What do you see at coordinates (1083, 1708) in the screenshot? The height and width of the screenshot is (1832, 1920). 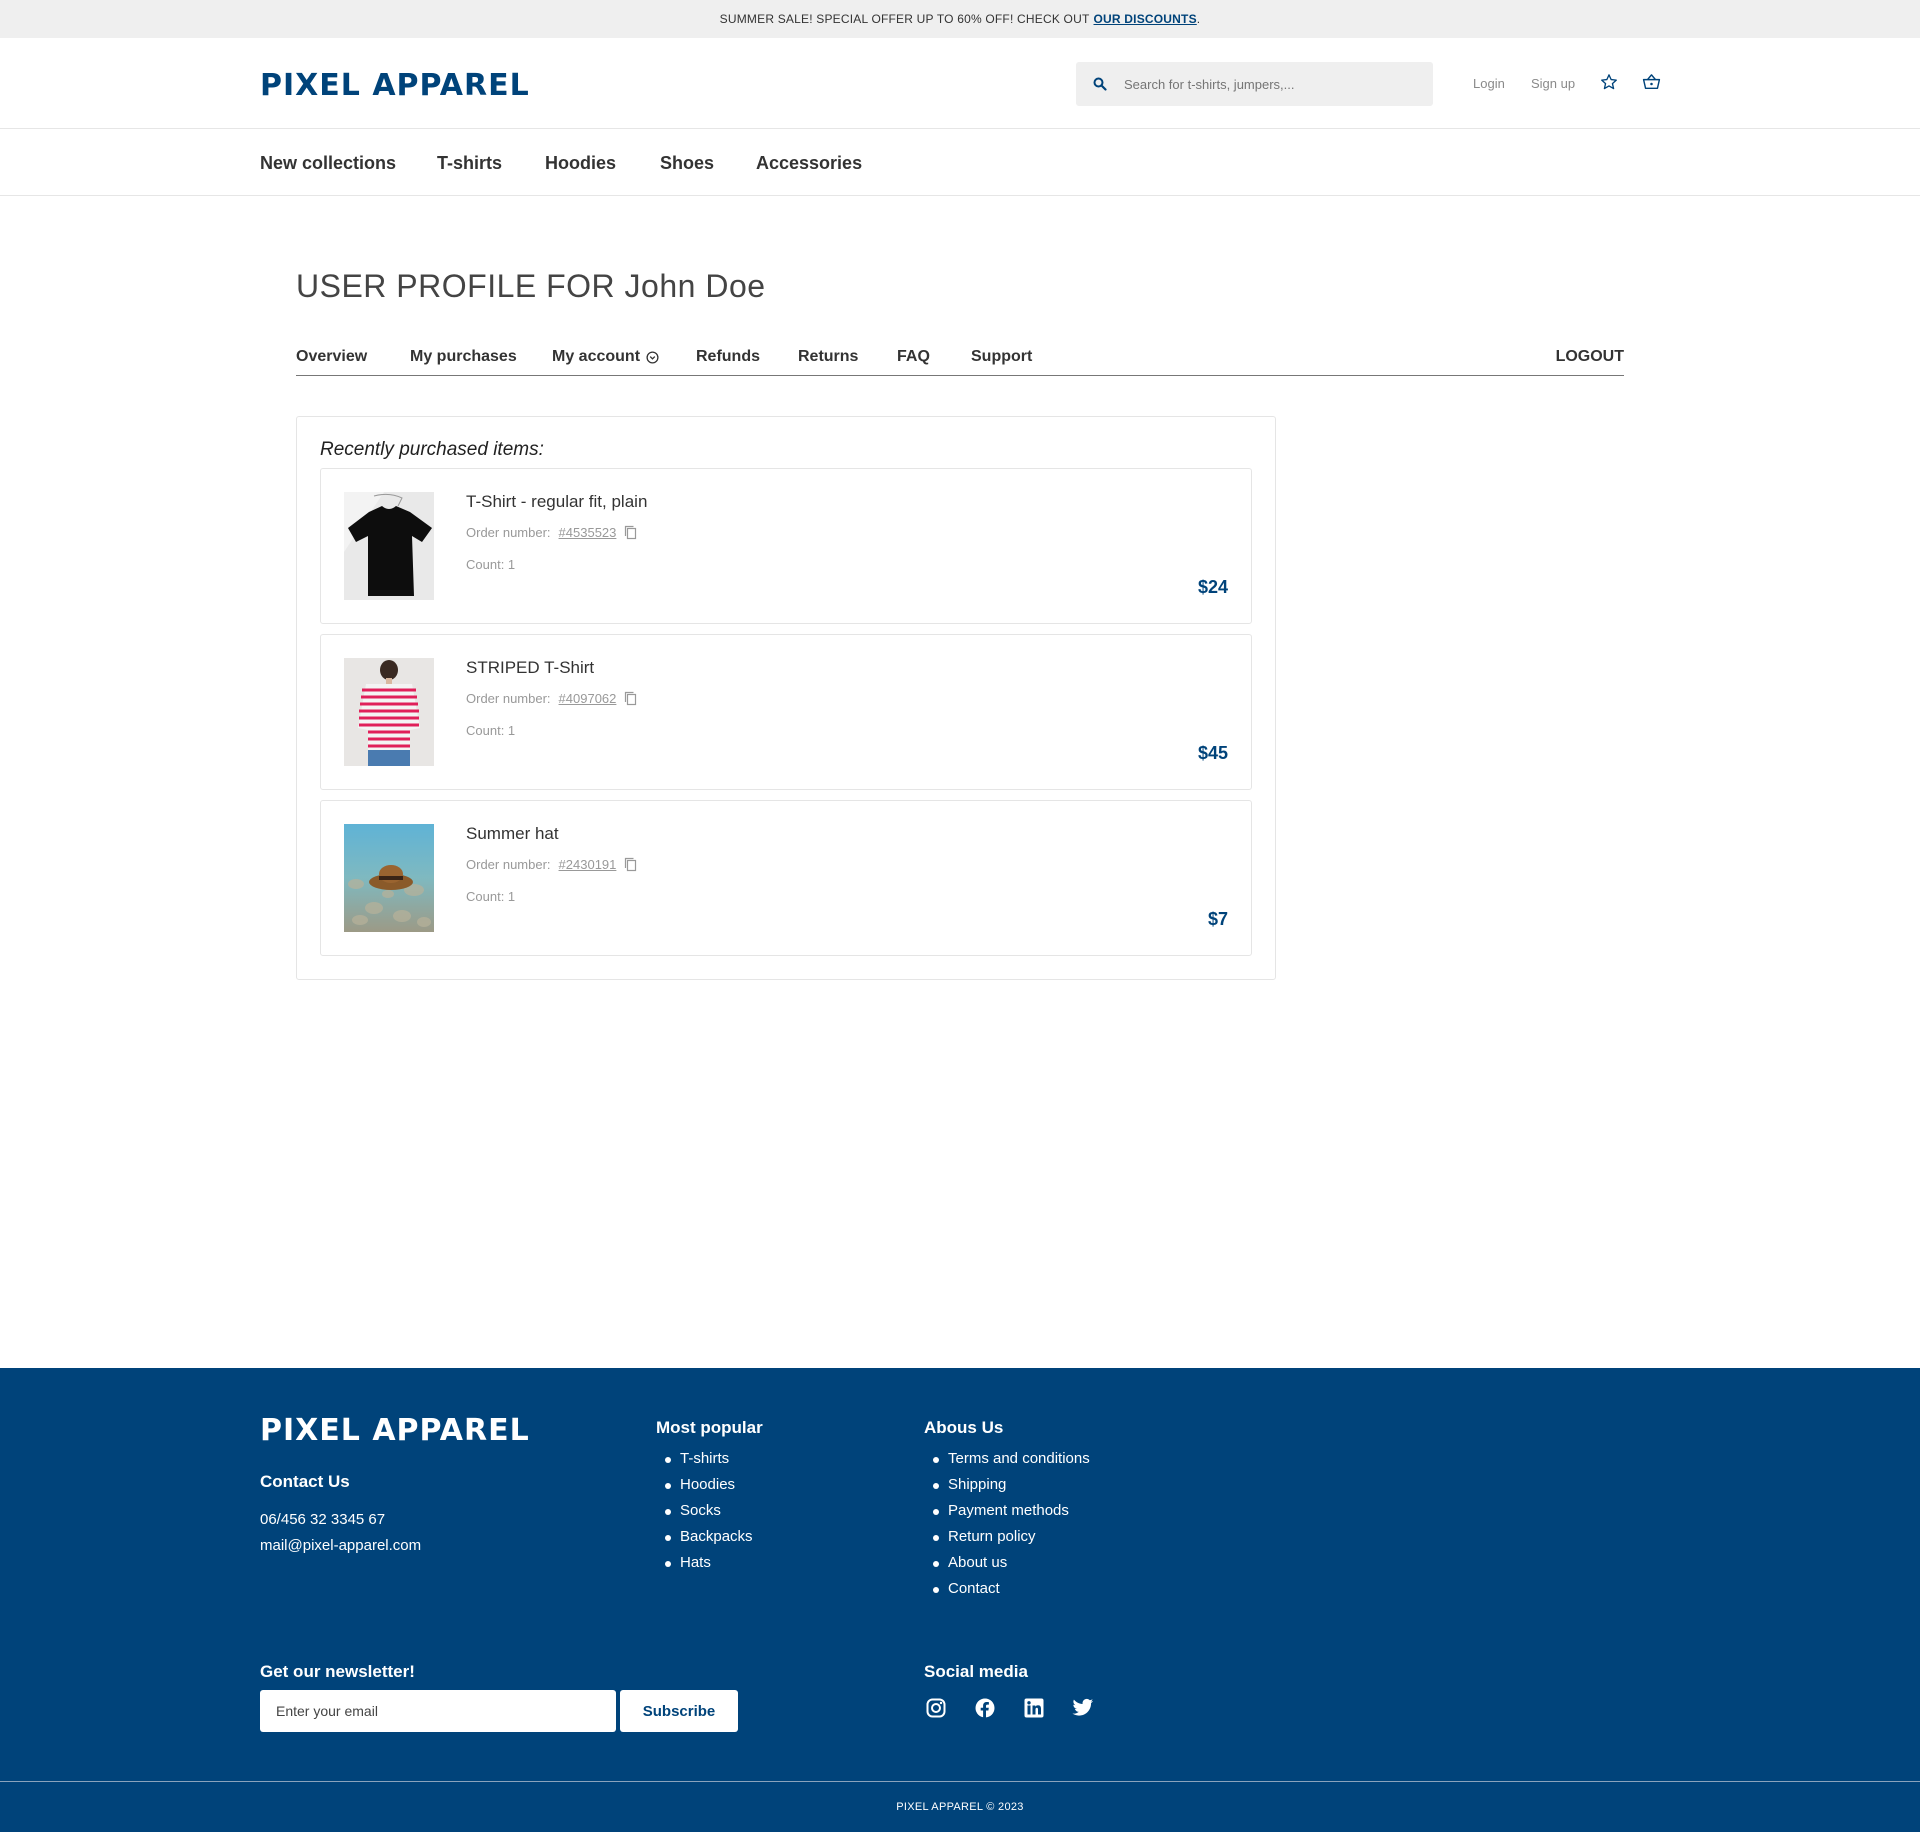 I see `twitter-icon` at bounding box center [1083, 1708].